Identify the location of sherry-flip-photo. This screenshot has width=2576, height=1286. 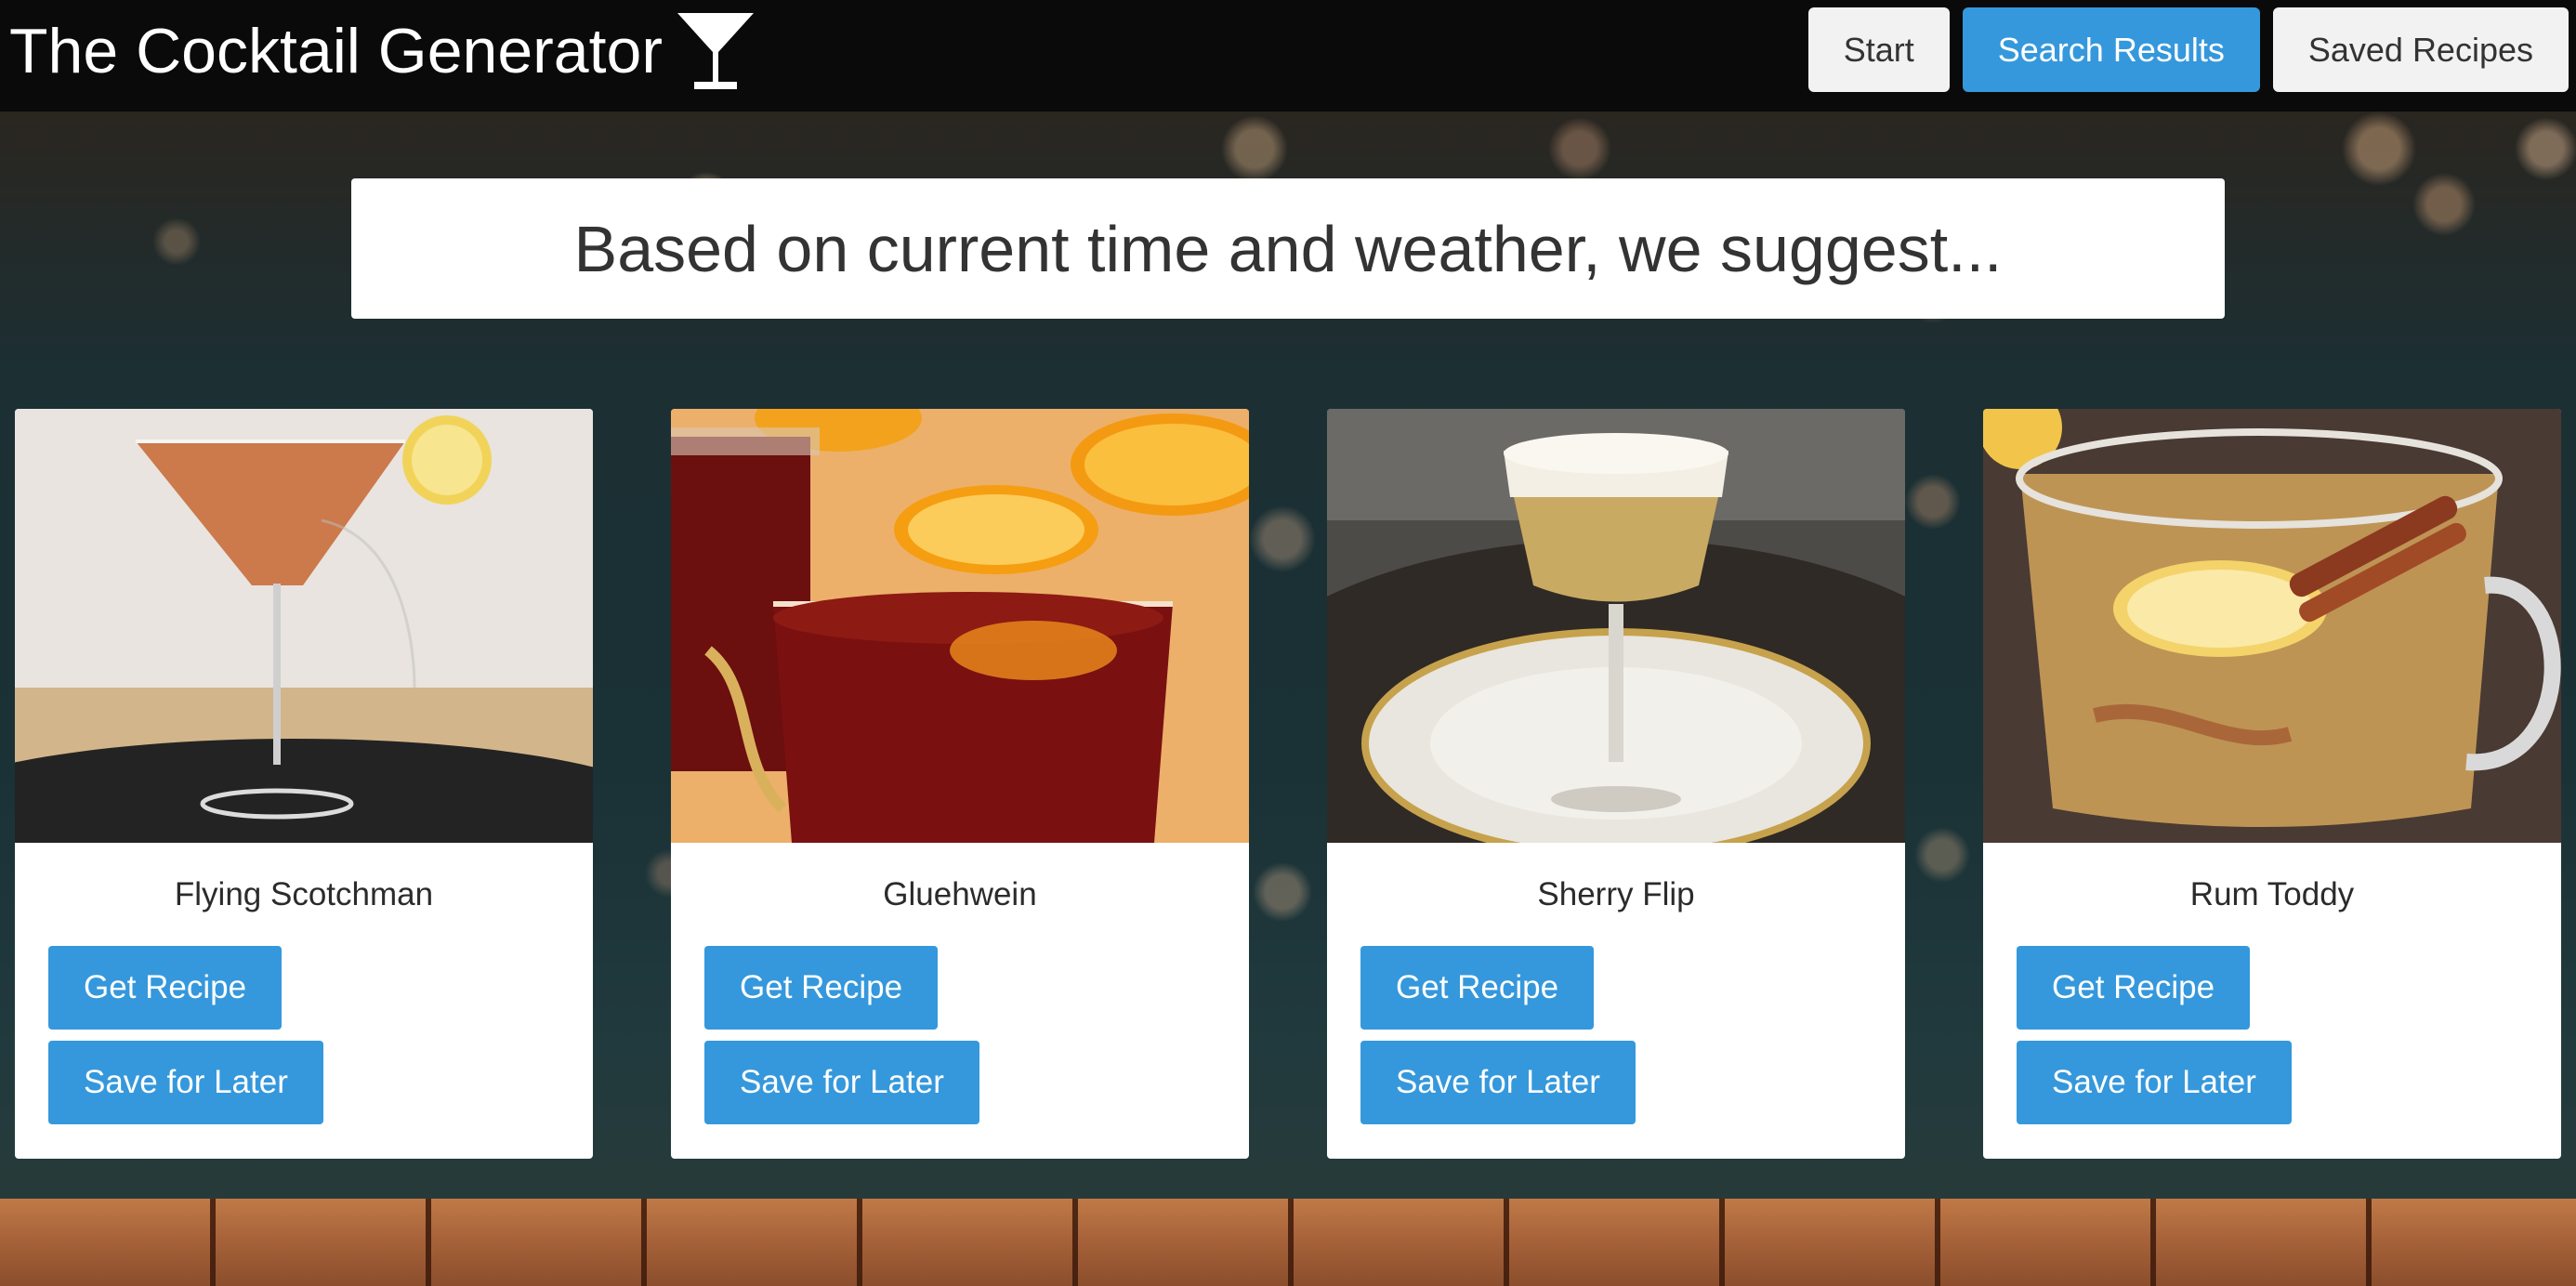
(1616, 626).